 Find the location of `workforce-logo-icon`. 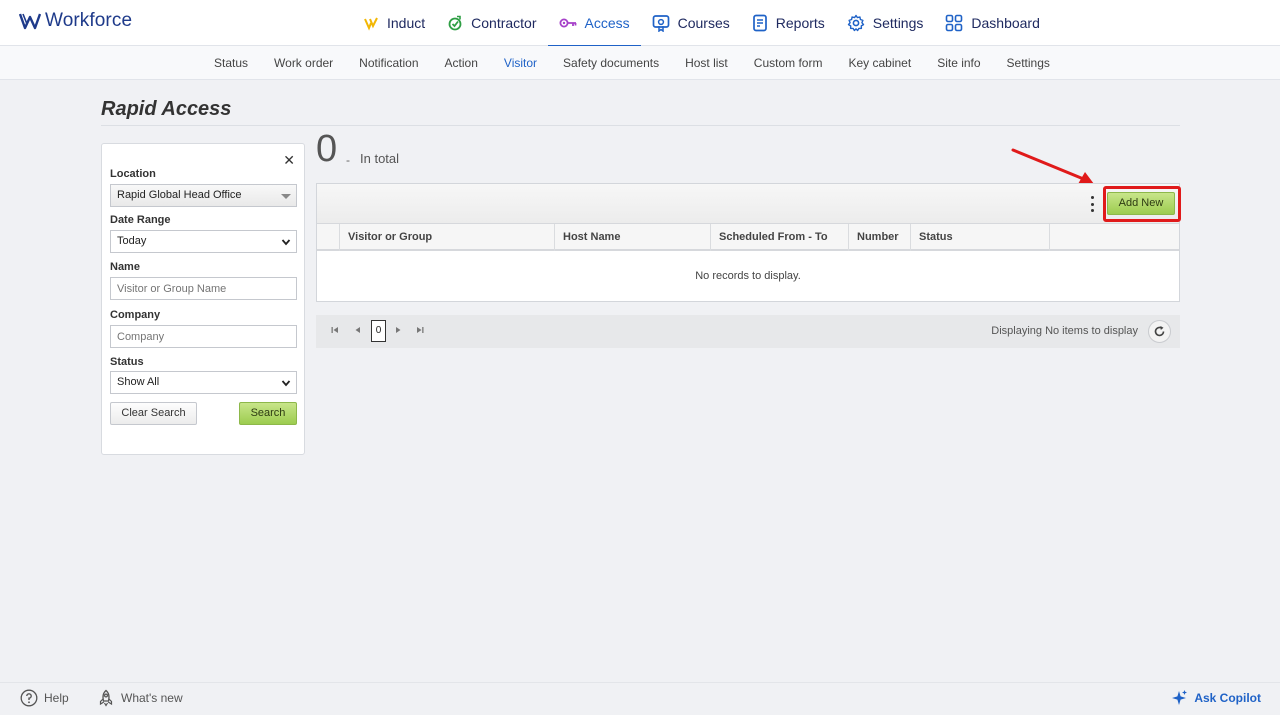

workforce-logo-icon is located at coordinates (30, 21).